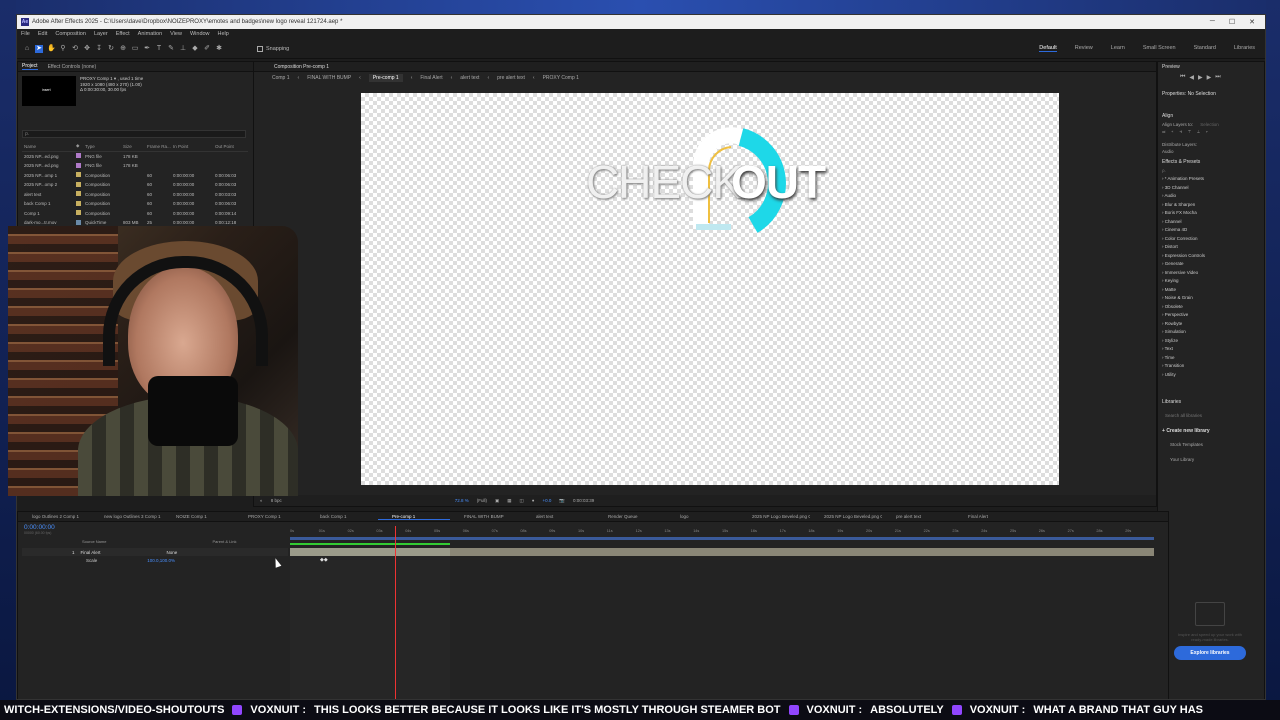 This screenshot has width=1280, height=720. Describe the element at coordinates (111, 49) in the screenshot. I see `rotation-tool-icon: ↻` at that location.